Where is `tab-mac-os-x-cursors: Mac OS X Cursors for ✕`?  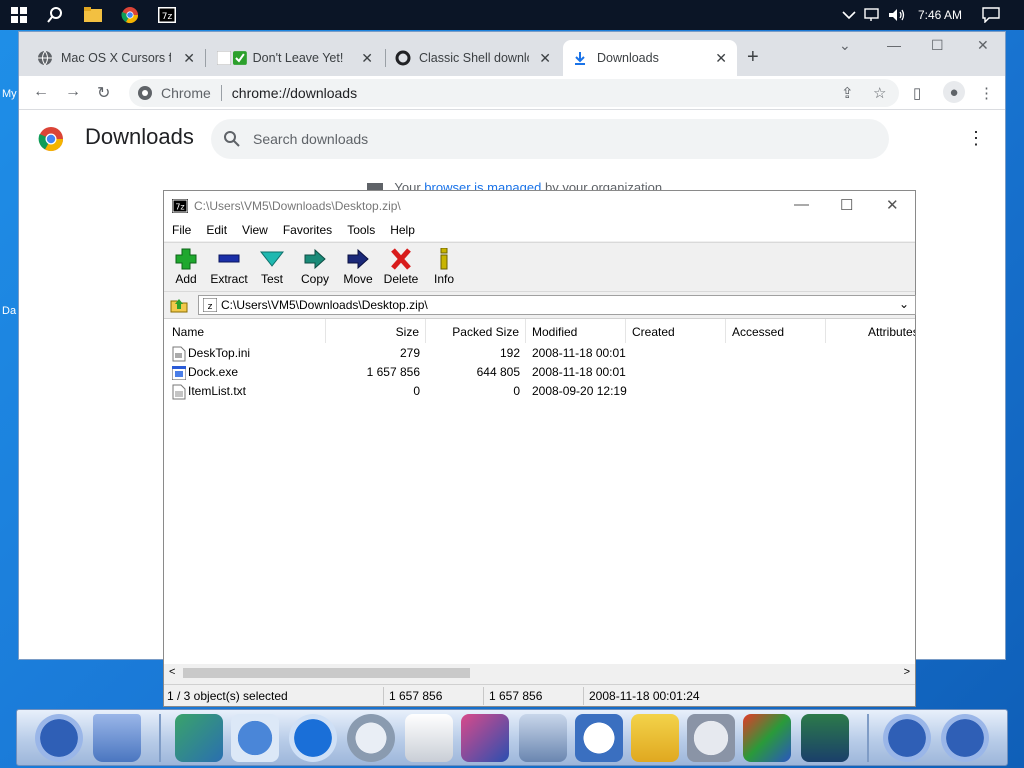
tab-mac-os-x-cursors: Mac OS X Cursors for ✕ is located at coordinates (116, 58).